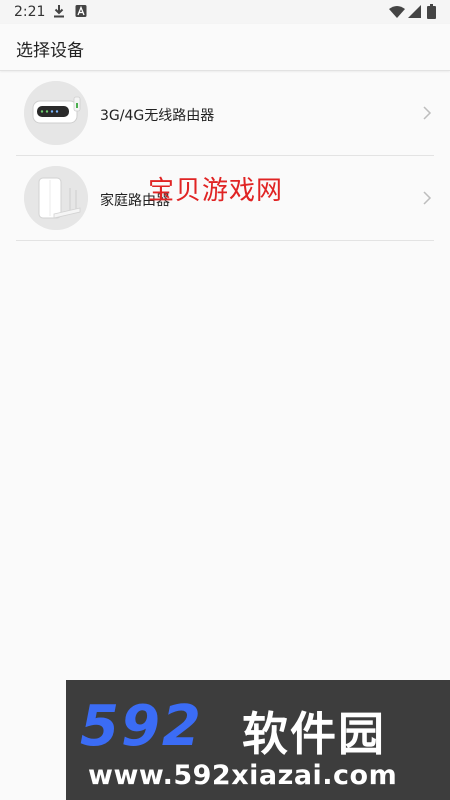  I want to click on wifi-icon, so click(397, 12).